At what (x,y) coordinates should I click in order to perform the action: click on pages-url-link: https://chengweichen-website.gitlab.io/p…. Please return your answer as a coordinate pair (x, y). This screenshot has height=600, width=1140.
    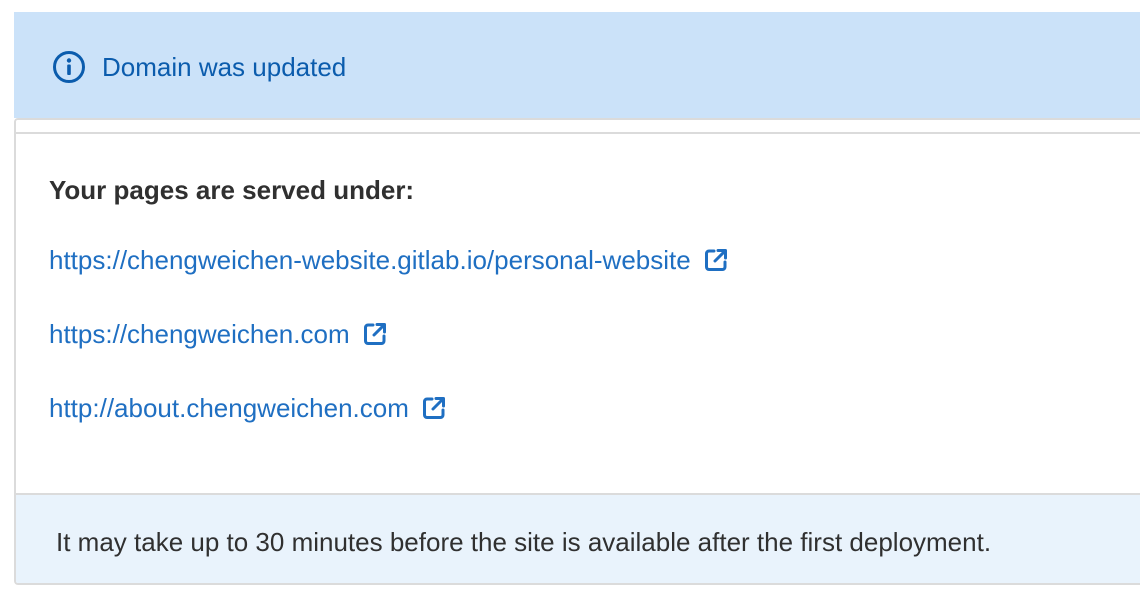
    Looking at the image, I should click on (370, 260).